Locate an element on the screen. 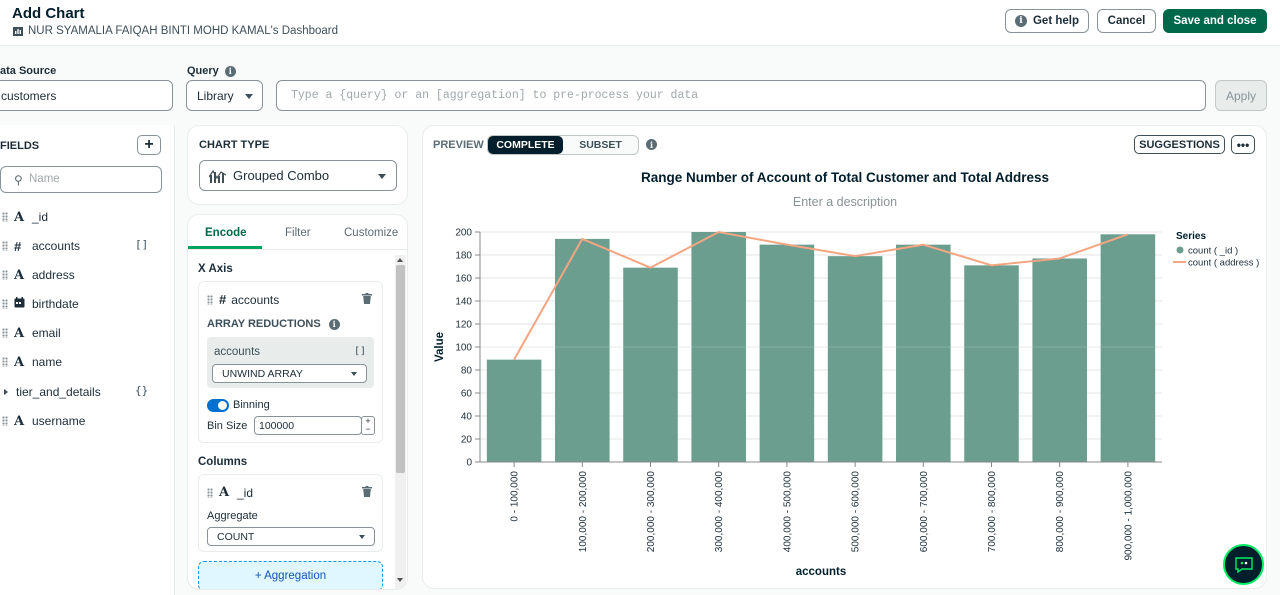 This screenshot has width=1280, height=595. array-reduction-value: UNWIND ARRAY is located at coordinates (262, 374).